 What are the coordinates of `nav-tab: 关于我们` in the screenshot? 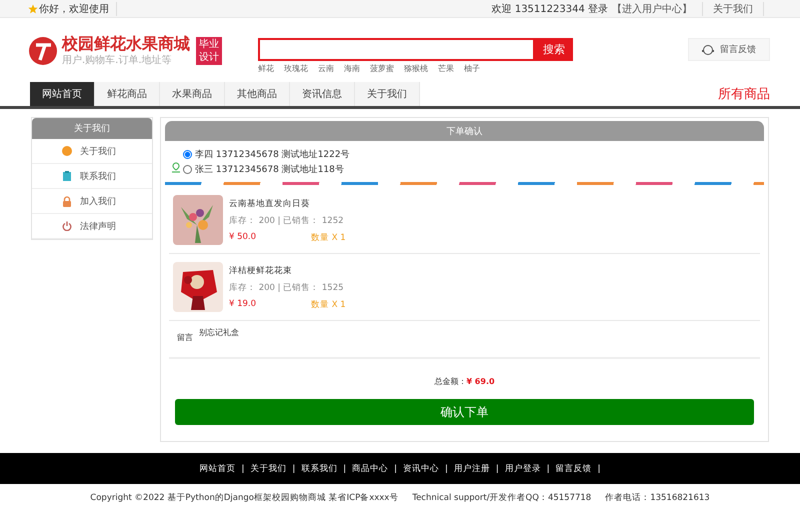 It's located at (387, 94).